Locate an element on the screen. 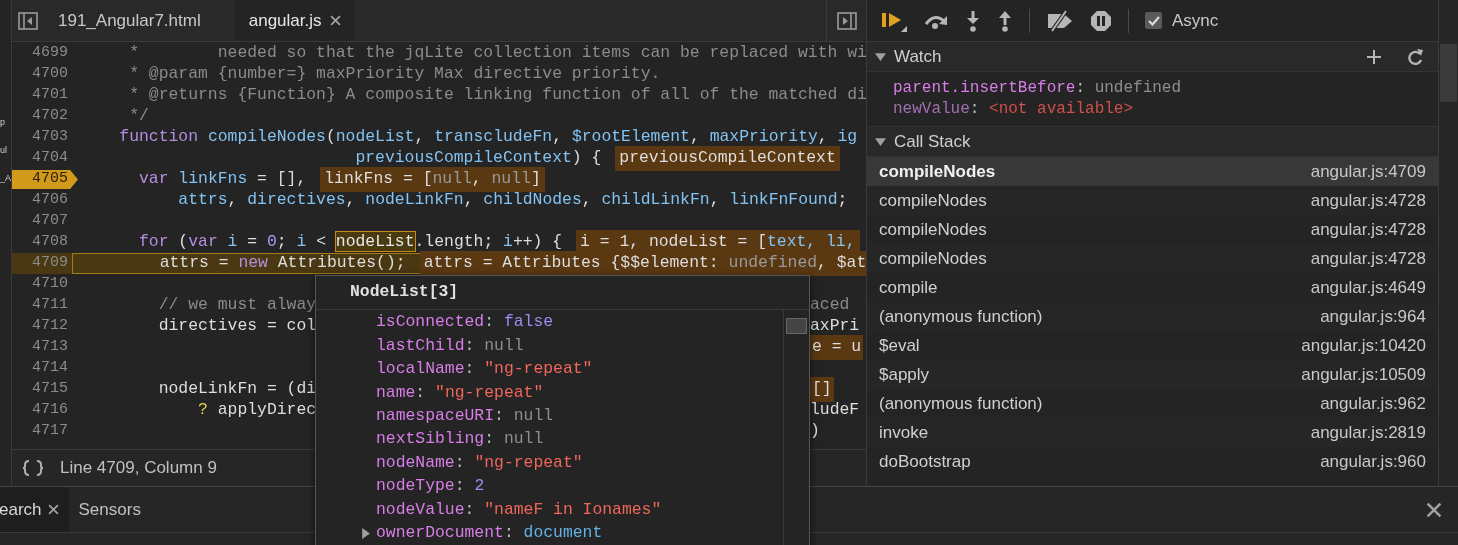 Image resolution: width=1458 pixels, height=545 pixels. cropped-label: p is located at coordinates (3, 122).